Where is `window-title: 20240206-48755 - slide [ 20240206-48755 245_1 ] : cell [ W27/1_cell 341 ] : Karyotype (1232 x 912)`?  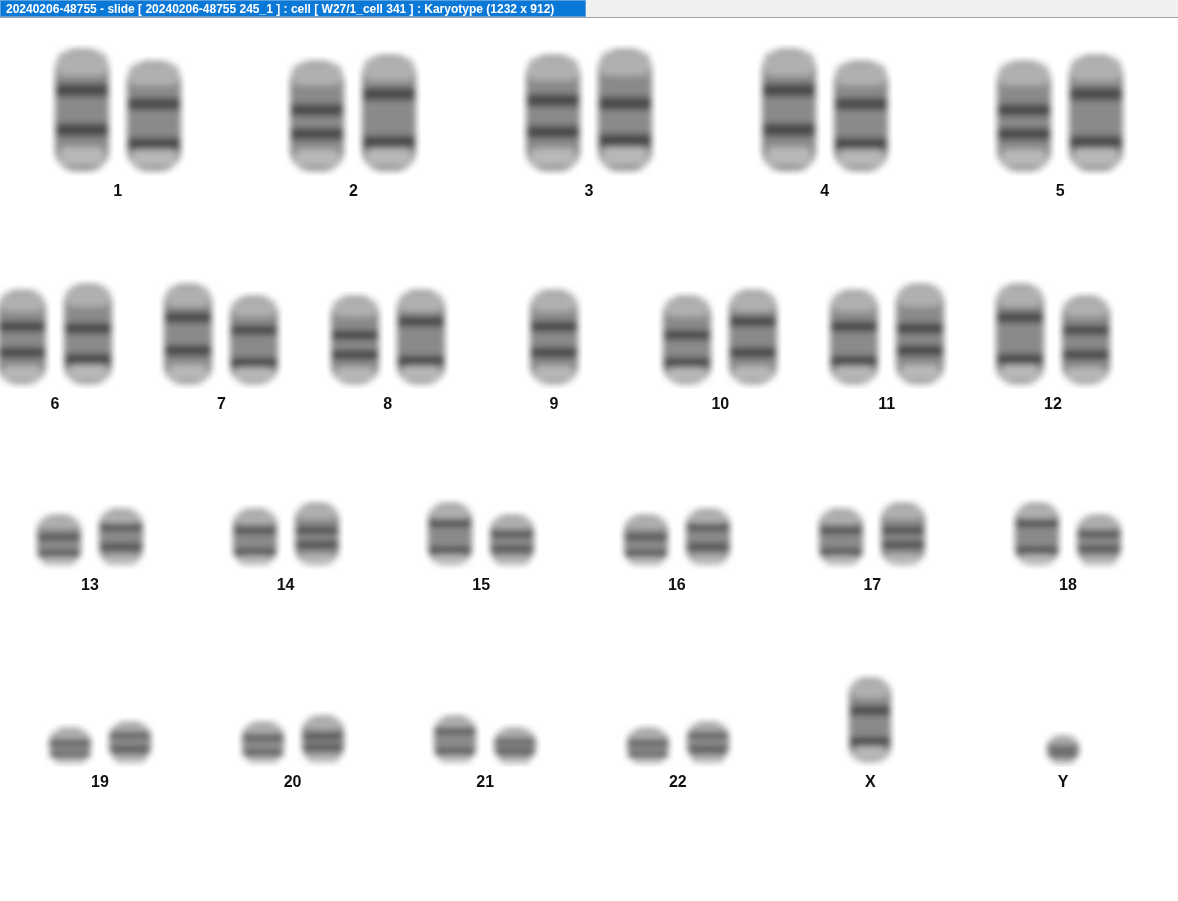 window-title: 20240206-48755 - slide [ 20240206-48755 245_1 ] : cell [ W27/1_cell 341 ] : Karyotype (1232 x 912) is located at coordinates (293, 8).